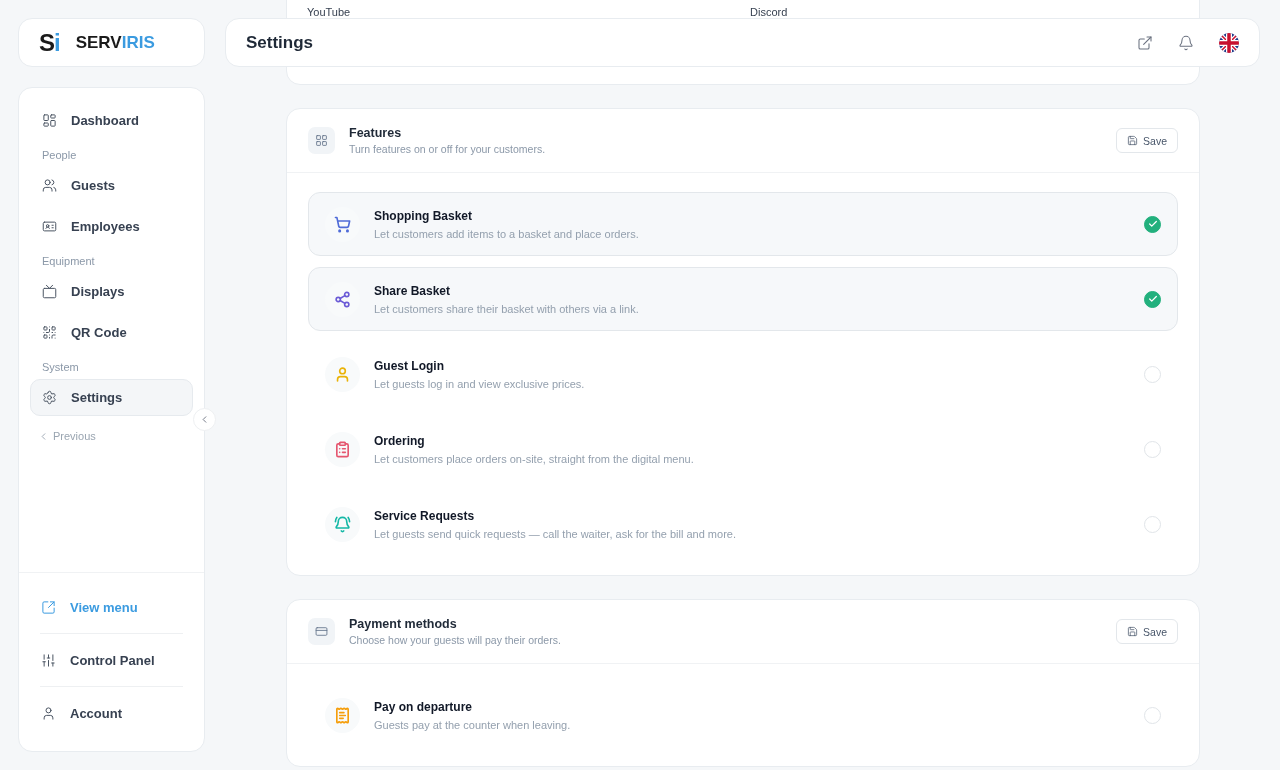 This screenshot has height=770, width=1280. What do you see at coordinates (455, 640) in the screenshot?
I see `section-subtitle: Choose how your guests will pay their orders.` at bounding box center [455, 640].